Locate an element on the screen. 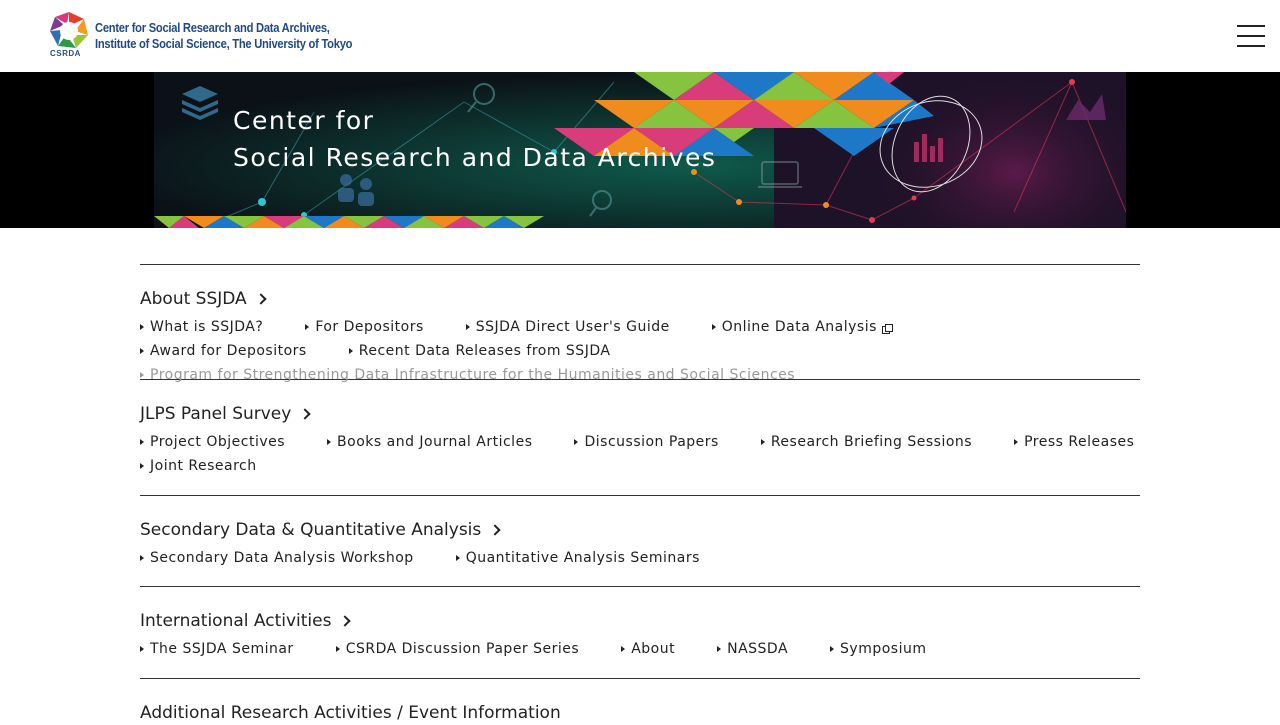 The height and width of the screenshot is (725, 1280). link-ssjda-direct-guide: SSJDA Direct User's Guide is located at coordinates (567, 327).